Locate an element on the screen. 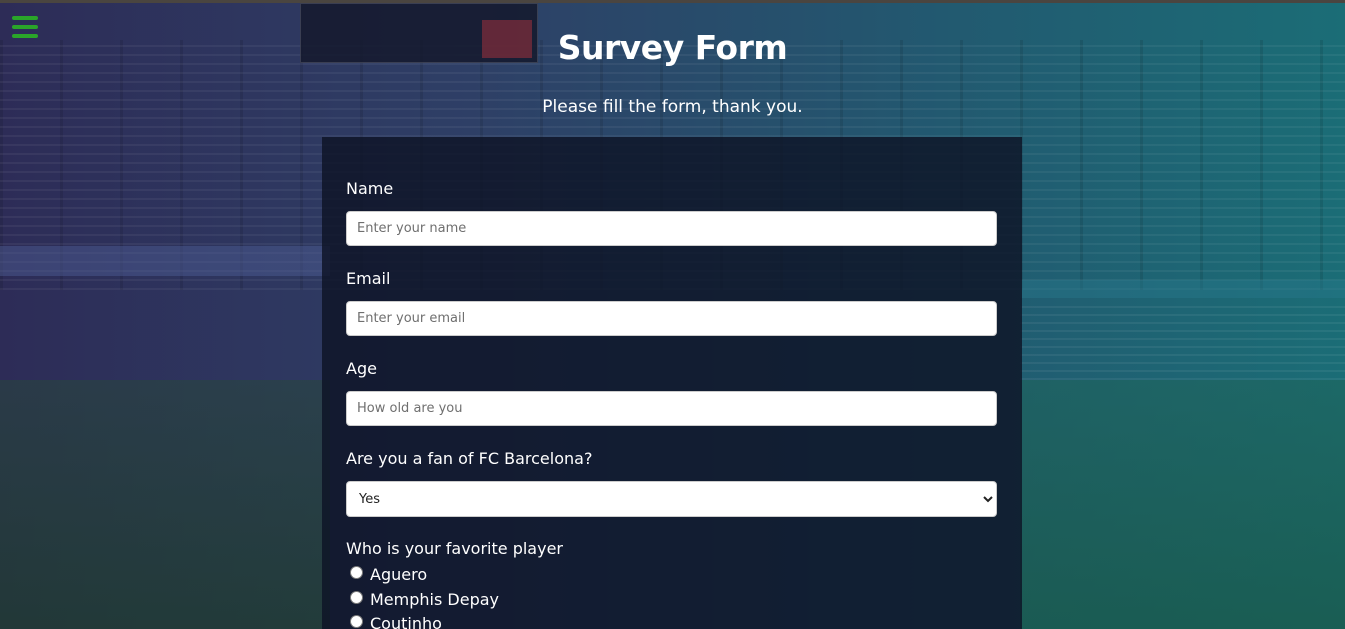 This screenshot has width=1345, height=629. background-top-strip is located at coordinates (672, 1).